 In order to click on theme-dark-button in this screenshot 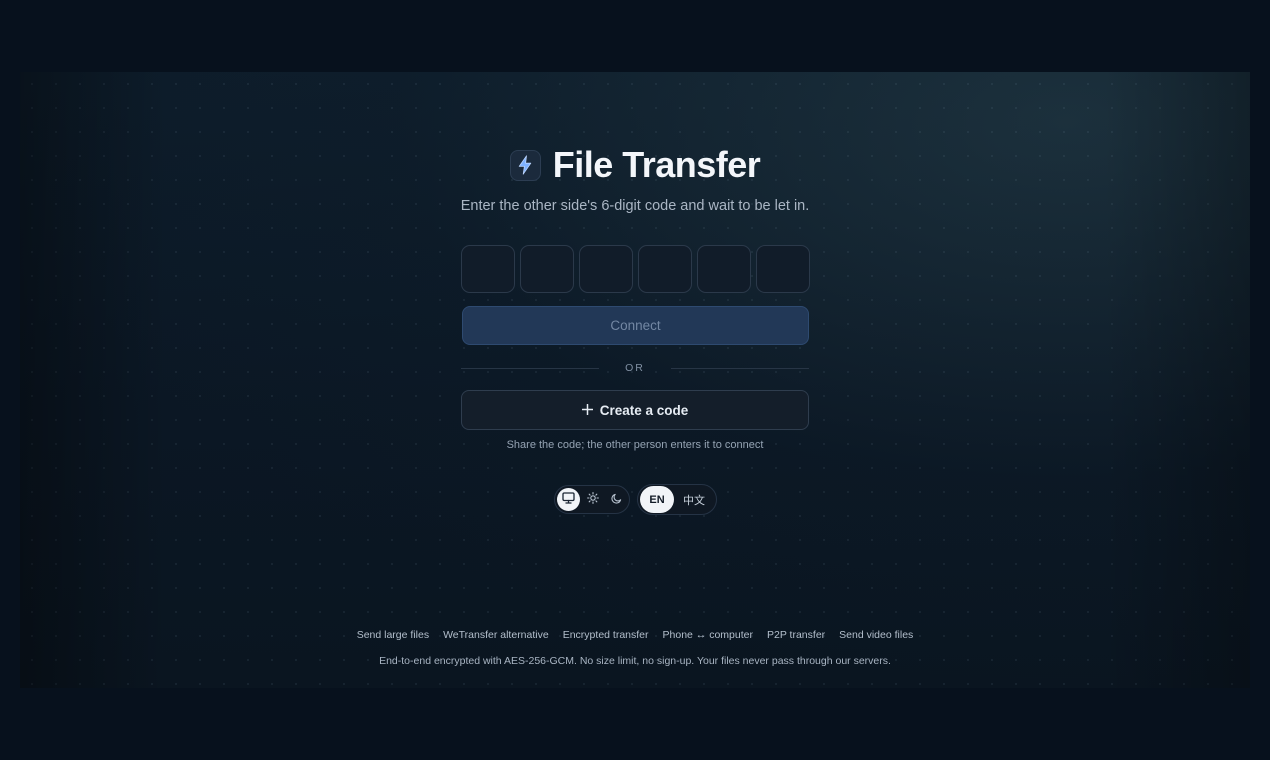, I will do `click(616, 499)`.